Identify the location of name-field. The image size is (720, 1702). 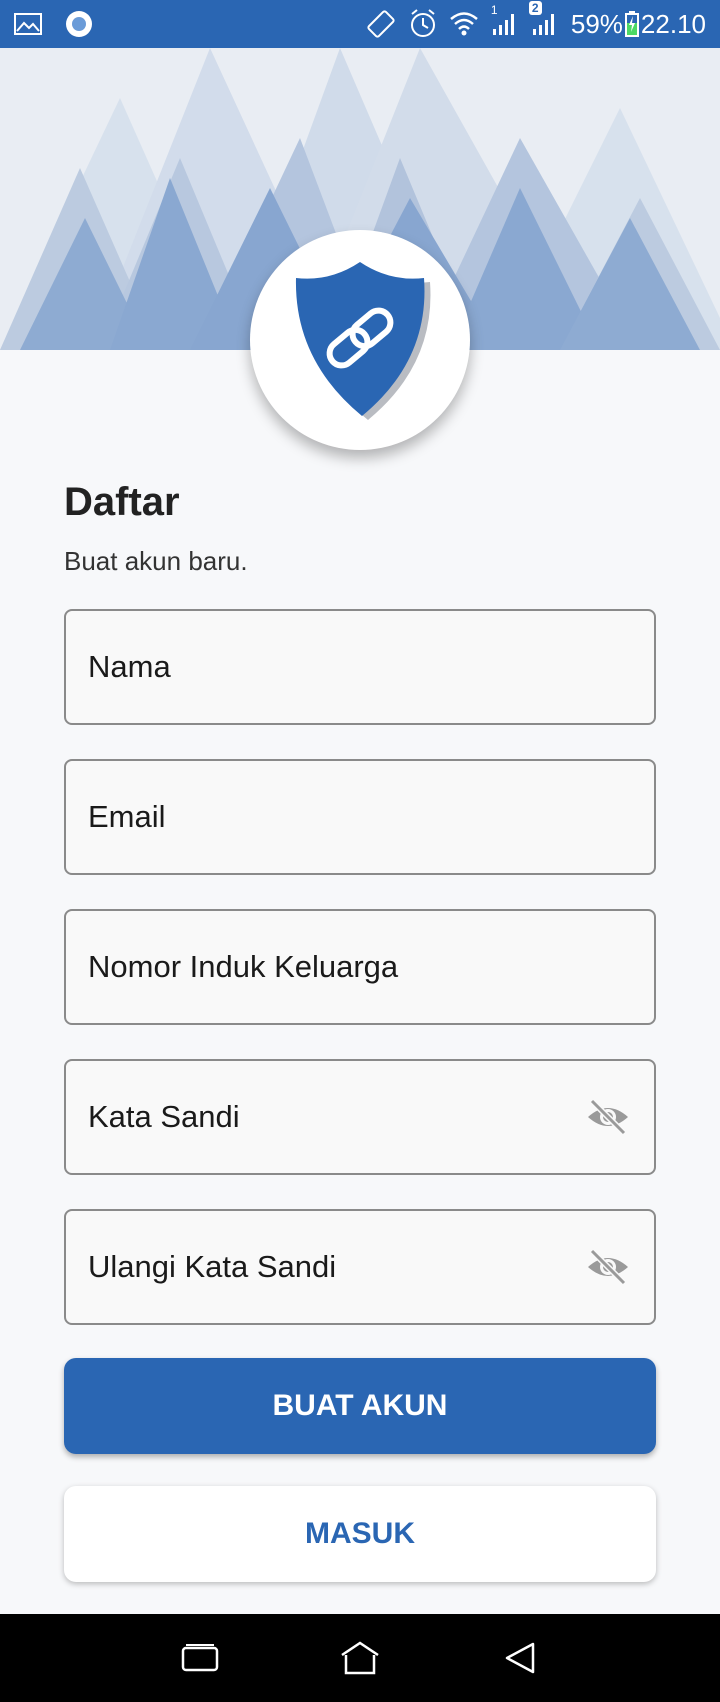
(360, 667).